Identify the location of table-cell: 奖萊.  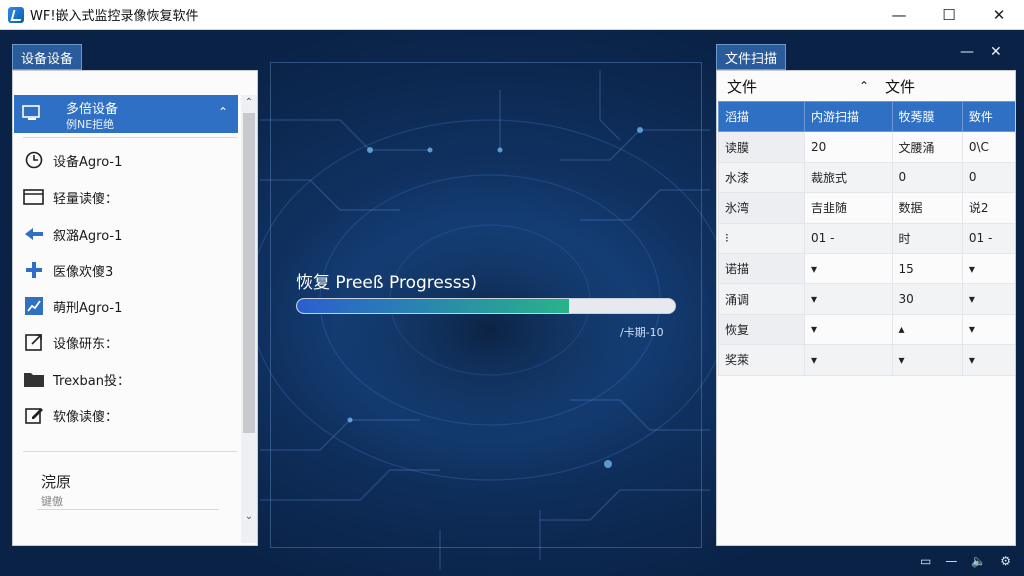
(761, 360).